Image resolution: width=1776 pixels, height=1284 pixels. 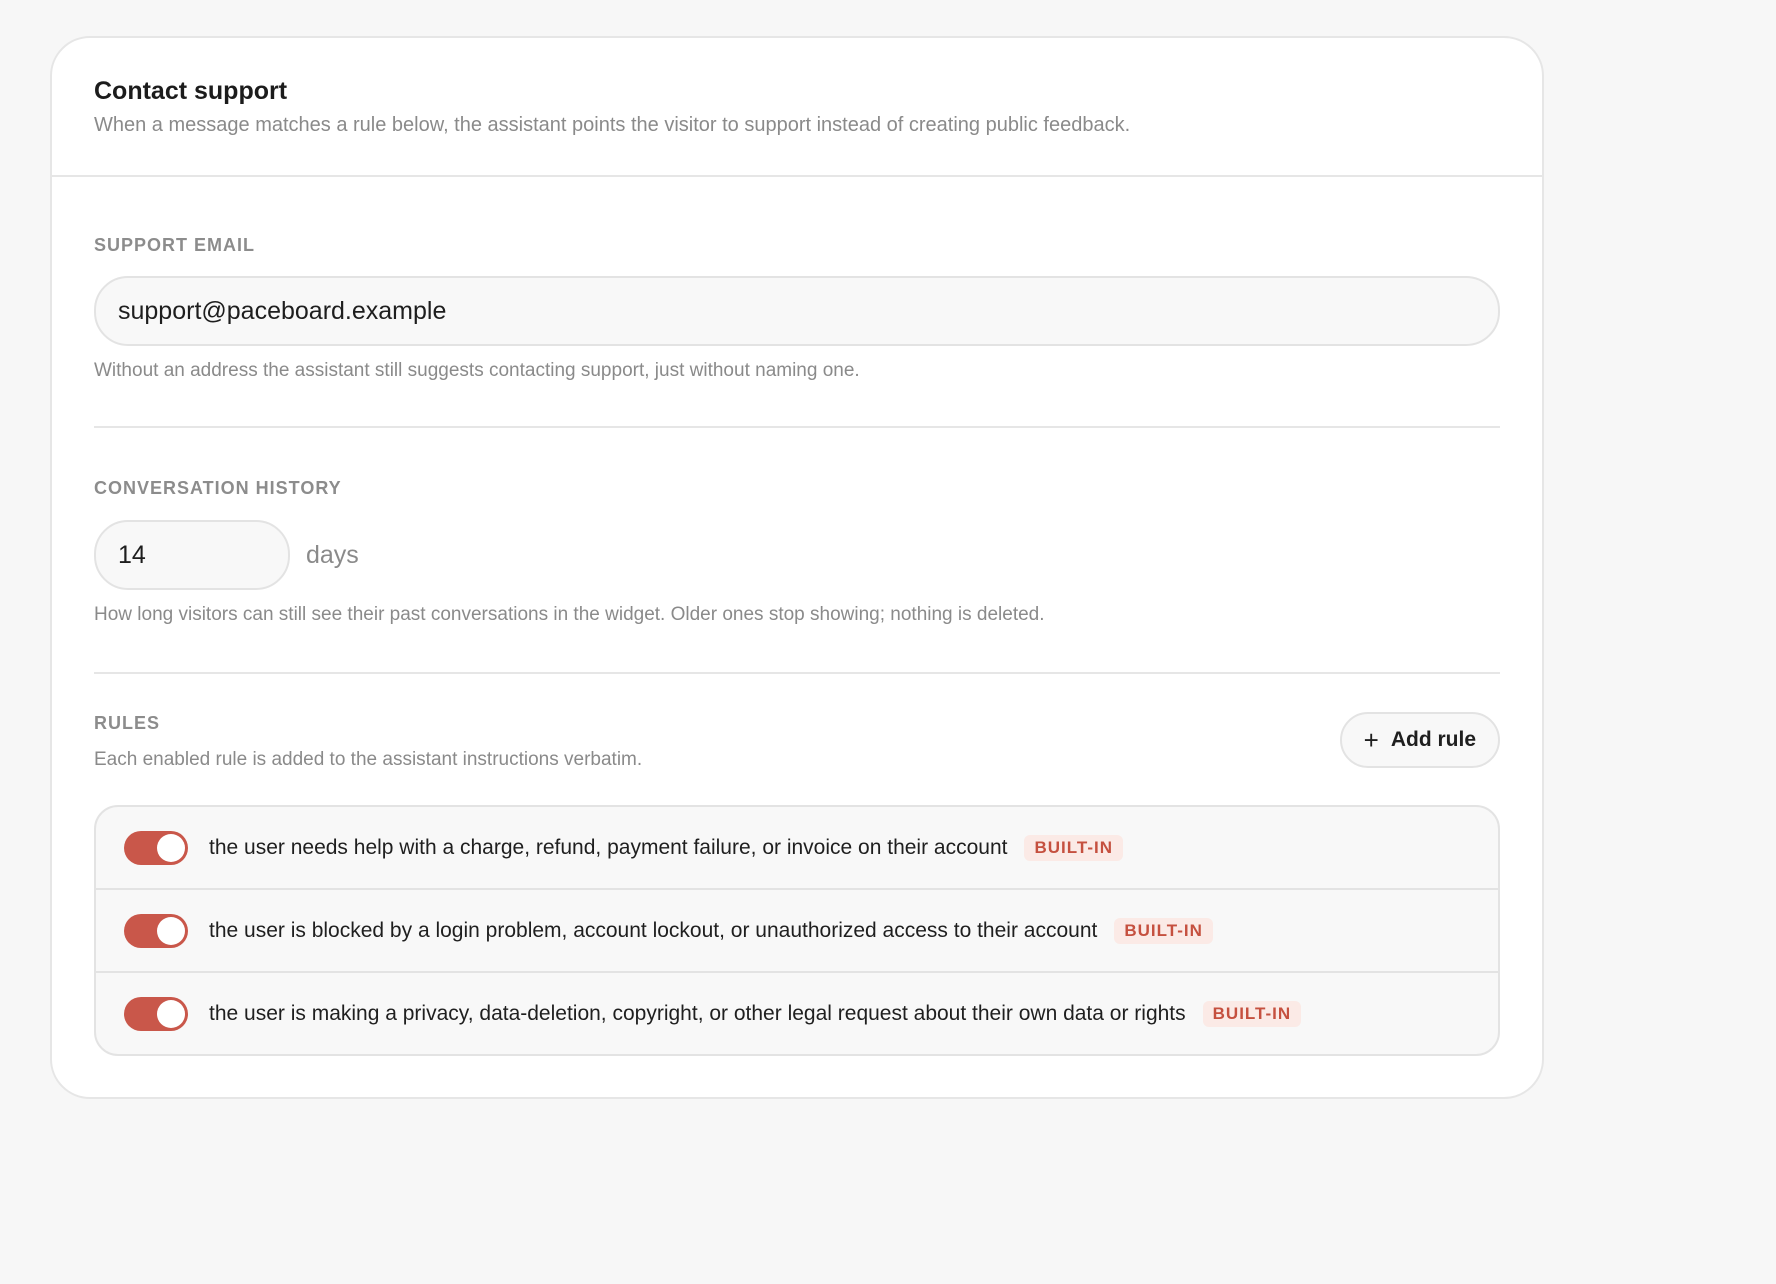 What do you see at coordinates (797, 311) in the screenshot?
I see `support-email-input: support@paceboard.example` at bounding box center [797, 311].